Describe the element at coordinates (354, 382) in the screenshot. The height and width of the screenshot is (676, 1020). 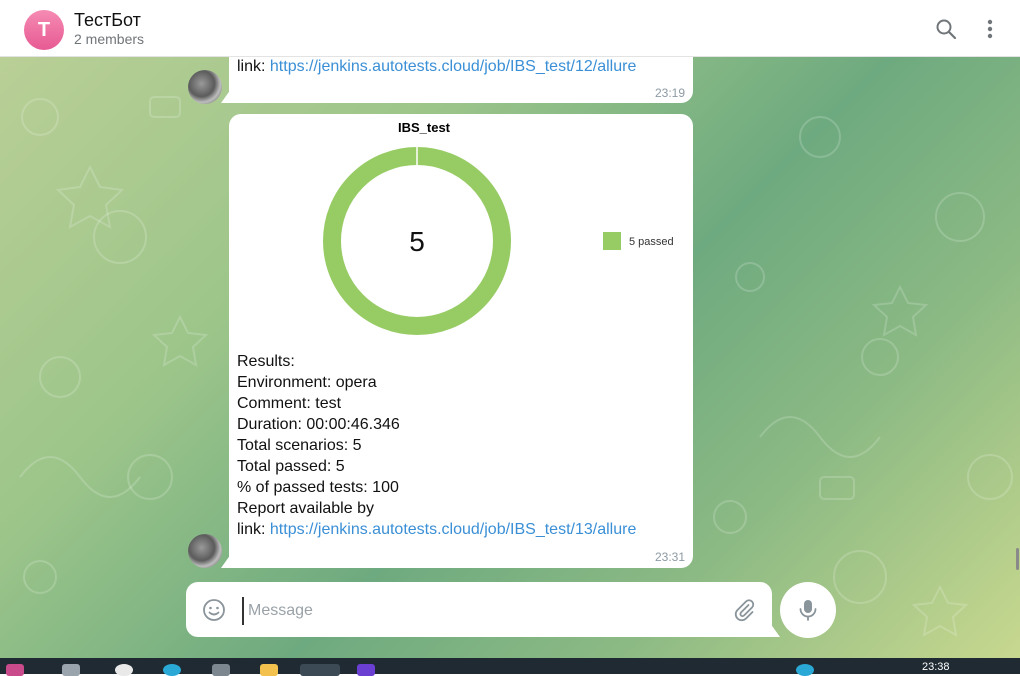
I see `field-value: opera` at that location.